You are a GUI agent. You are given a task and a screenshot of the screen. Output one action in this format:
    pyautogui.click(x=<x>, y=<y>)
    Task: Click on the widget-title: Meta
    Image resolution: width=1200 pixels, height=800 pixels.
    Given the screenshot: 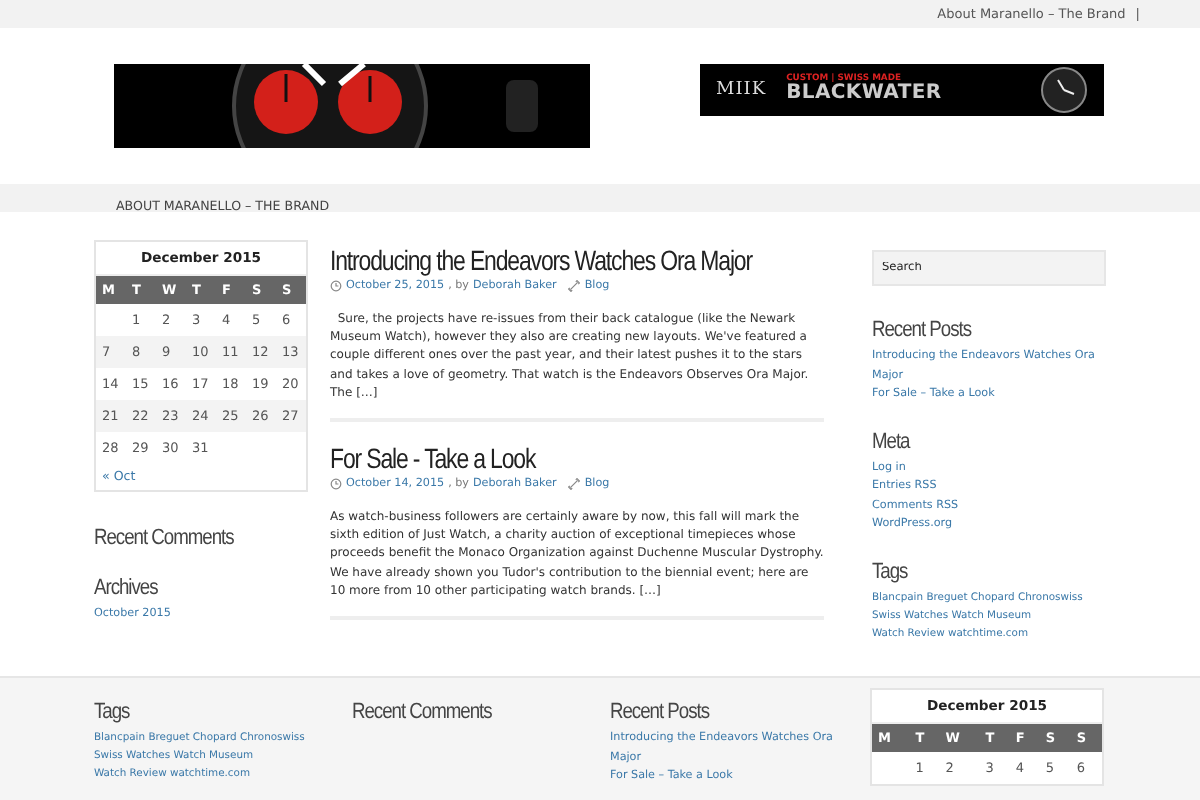 What is the action you would take?
    pyautogui.click(x=891, y=441)
    